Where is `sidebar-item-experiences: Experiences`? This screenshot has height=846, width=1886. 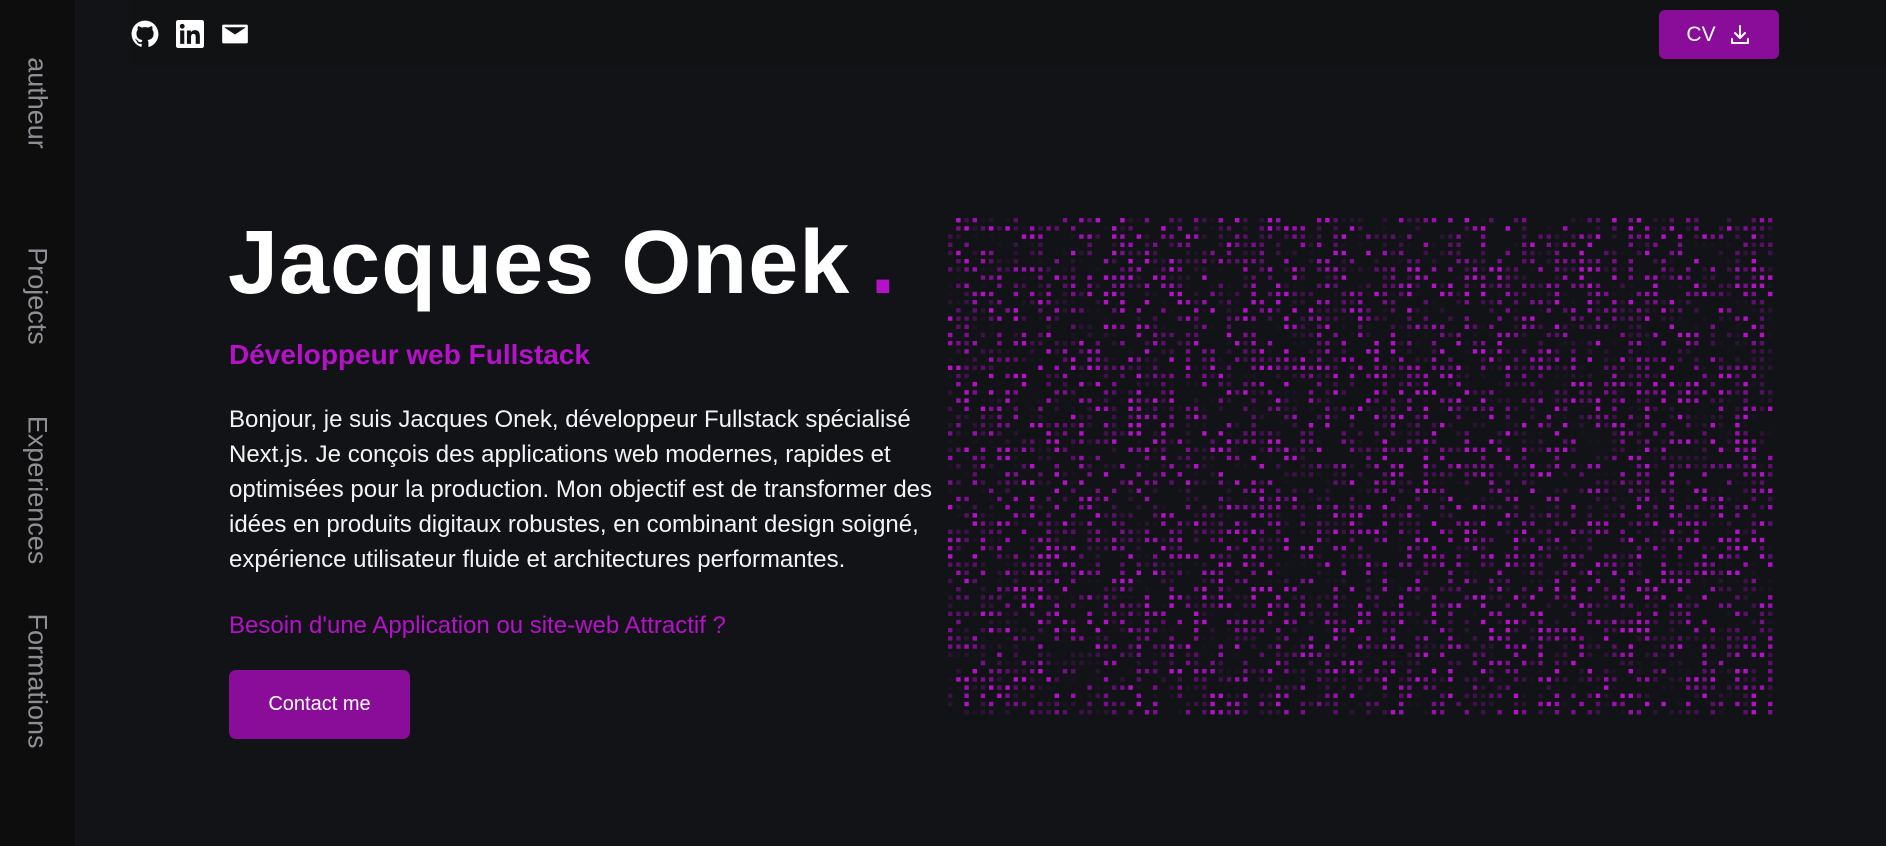
sidebar-item-experiences: Experiences is located at coordinates (37, 490).